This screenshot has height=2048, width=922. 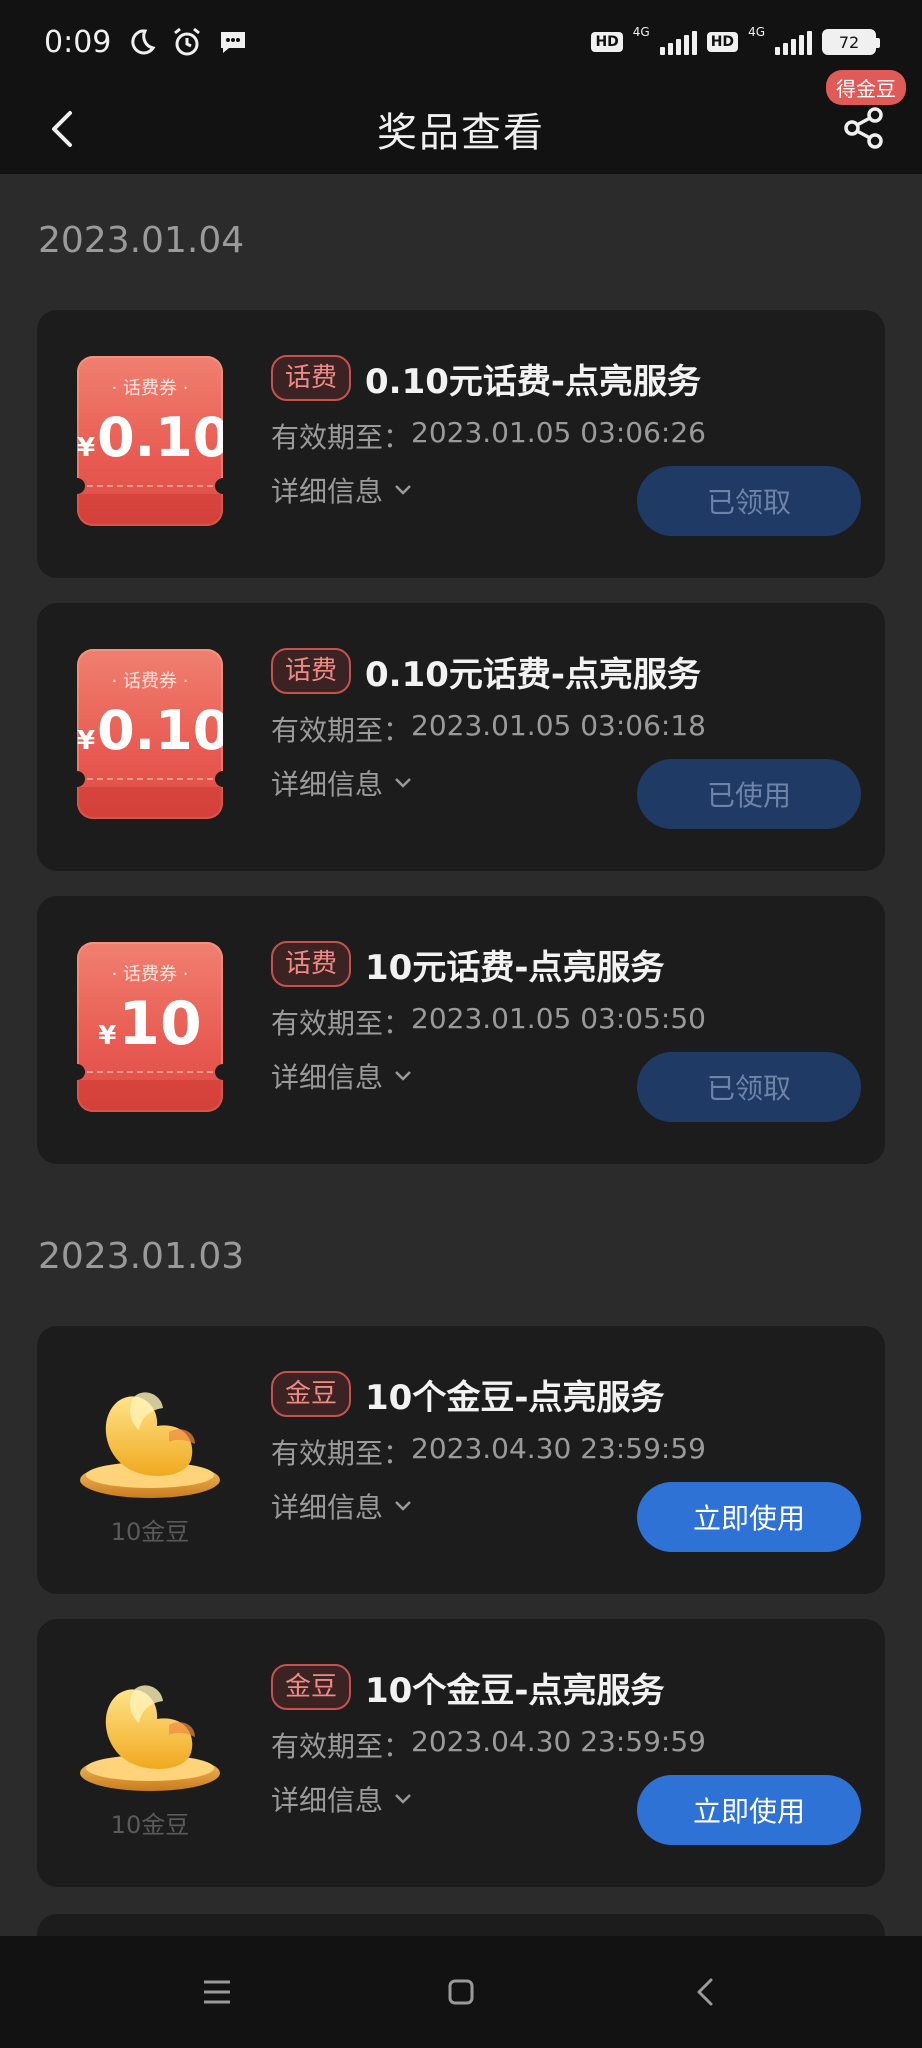 I want to click on date-header: 2023.01.03, so click(x=141, y=1256).